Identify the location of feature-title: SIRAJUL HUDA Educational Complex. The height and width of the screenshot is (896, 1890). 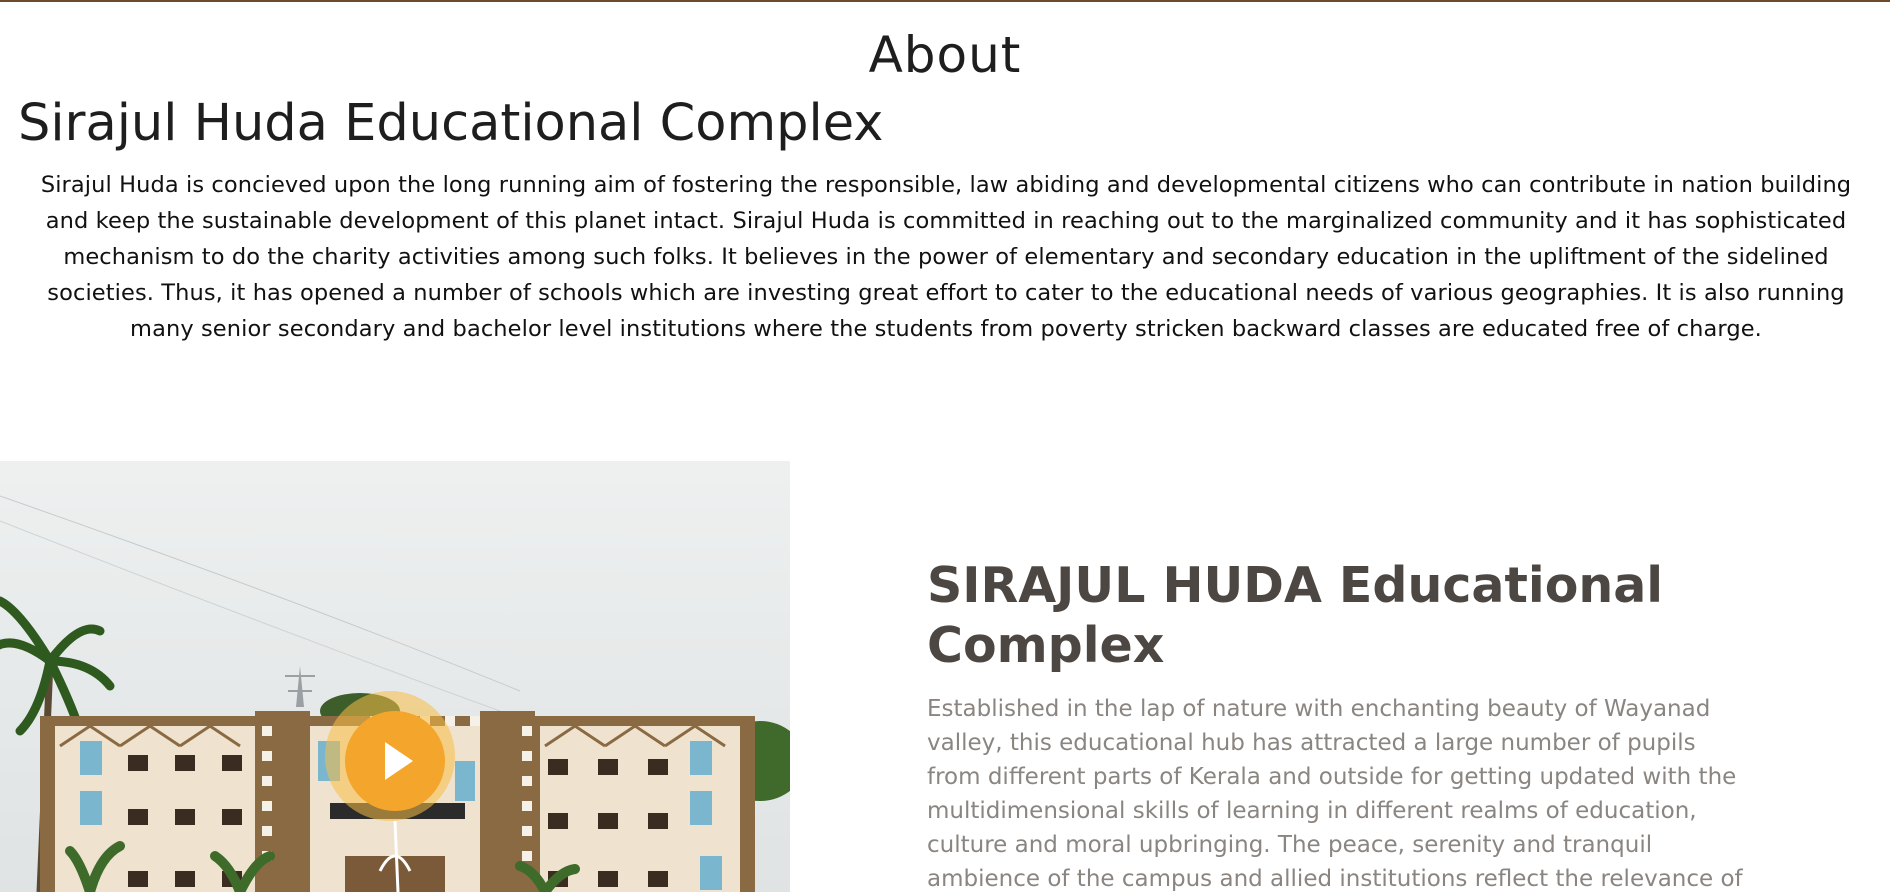
(1295, 615).